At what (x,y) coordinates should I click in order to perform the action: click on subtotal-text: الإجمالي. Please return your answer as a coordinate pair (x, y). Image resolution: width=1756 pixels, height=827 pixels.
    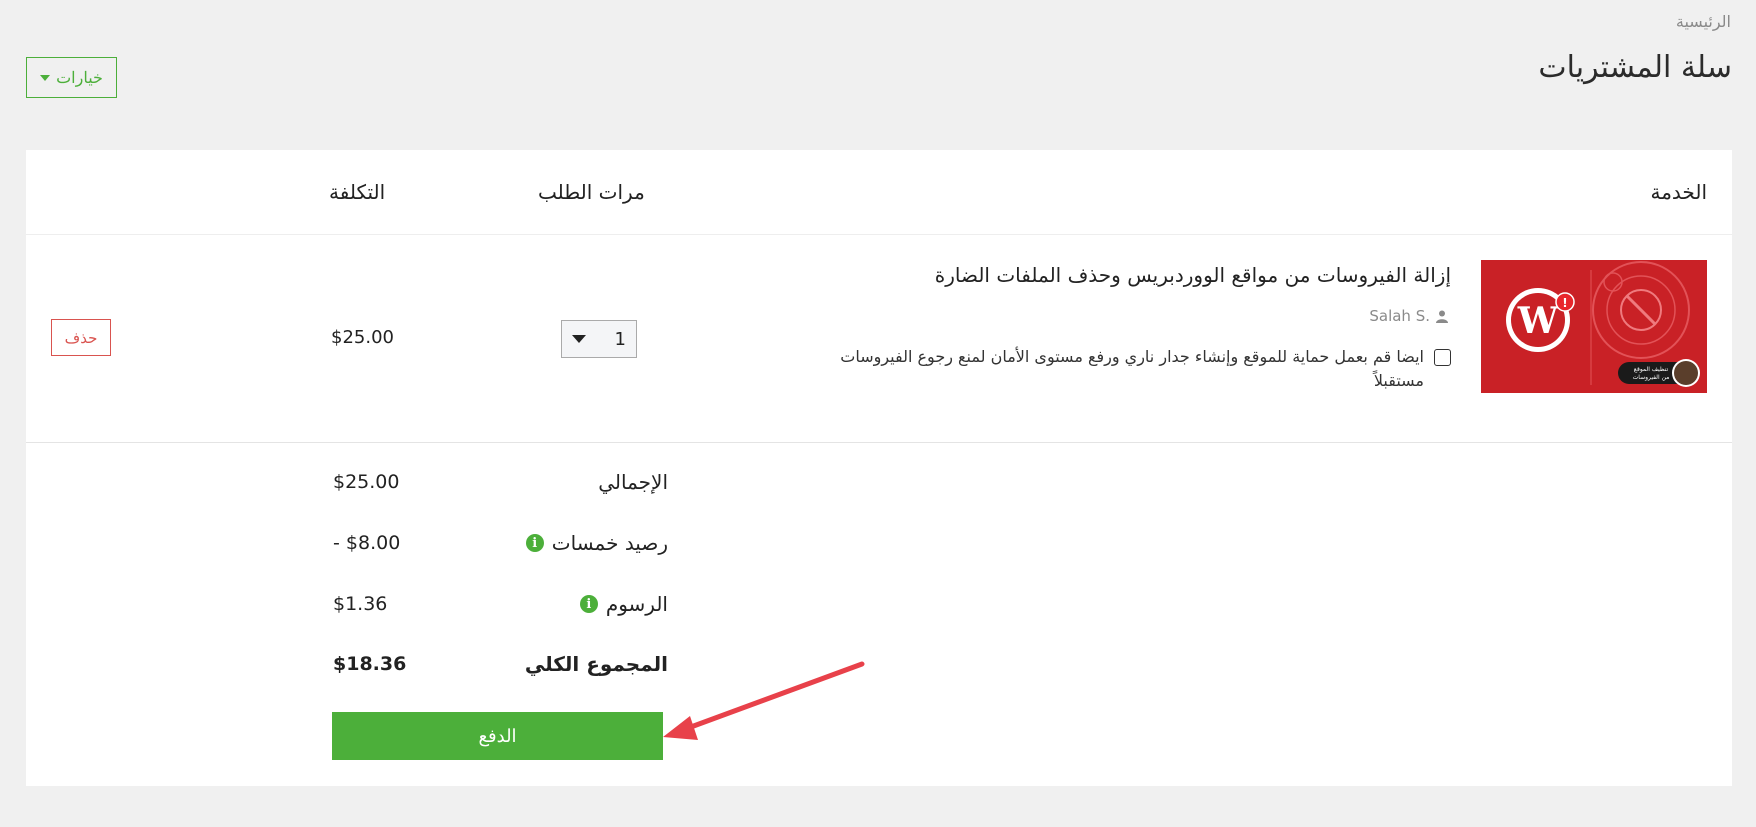
    Looking at the image, I should click on (633, 482).